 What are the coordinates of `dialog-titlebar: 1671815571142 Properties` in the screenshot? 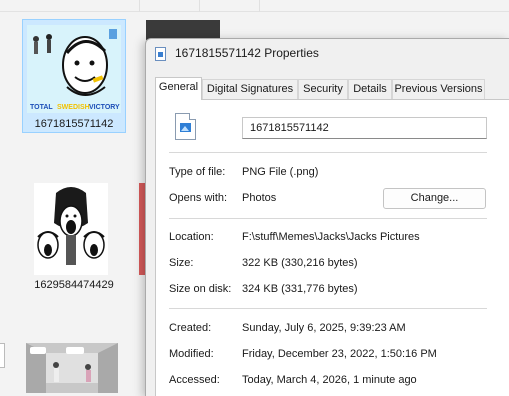 It's located at (327, 54).